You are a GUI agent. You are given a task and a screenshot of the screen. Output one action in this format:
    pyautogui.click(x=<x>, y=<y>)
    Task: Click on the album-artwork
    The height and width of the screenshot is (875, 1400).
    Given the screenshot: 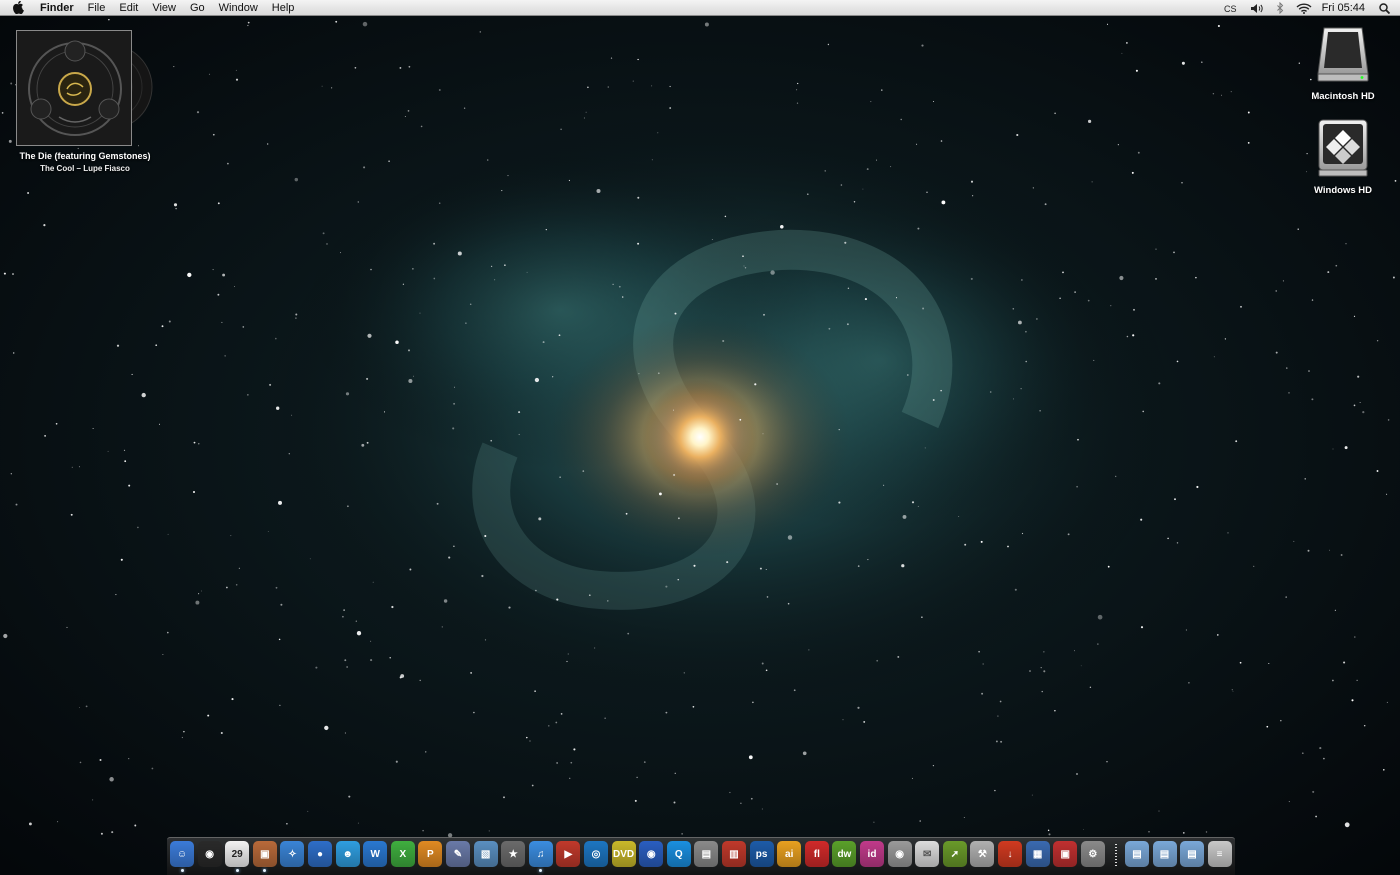 What is the action you would take?
    pyautogui.click(x=74, y=88)
    